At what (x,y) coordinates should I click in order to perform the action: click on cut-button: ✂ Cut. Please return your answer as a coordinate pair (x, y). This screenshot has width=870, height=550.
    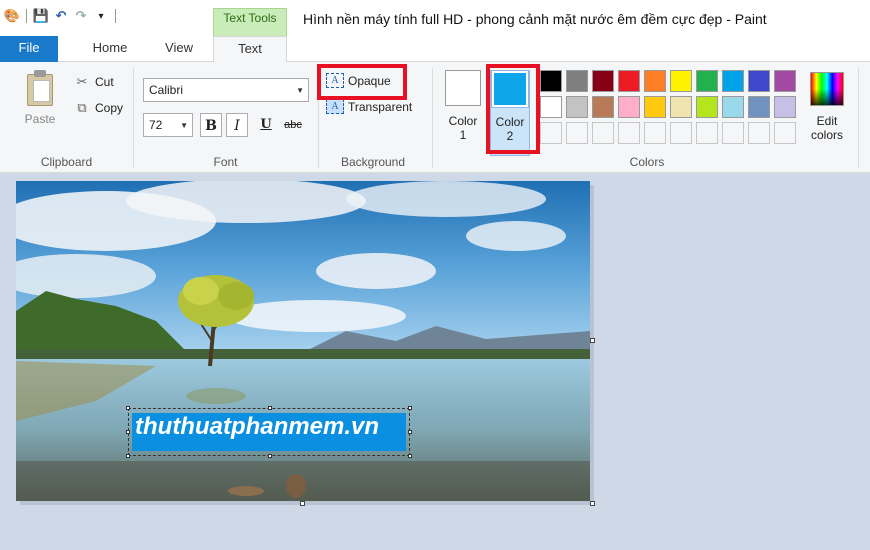
    Looking at the image, I should click on (94, 82).